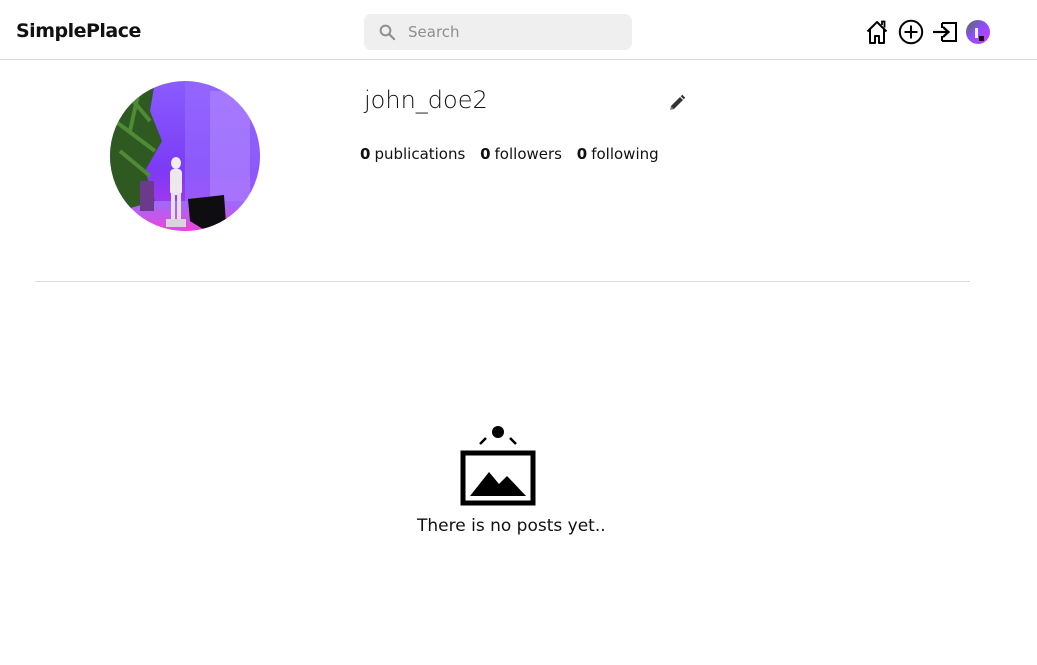  Describe the element at coordinates (426, 100) in the screenshot. I see `profile-username: john_doe2` at that location.